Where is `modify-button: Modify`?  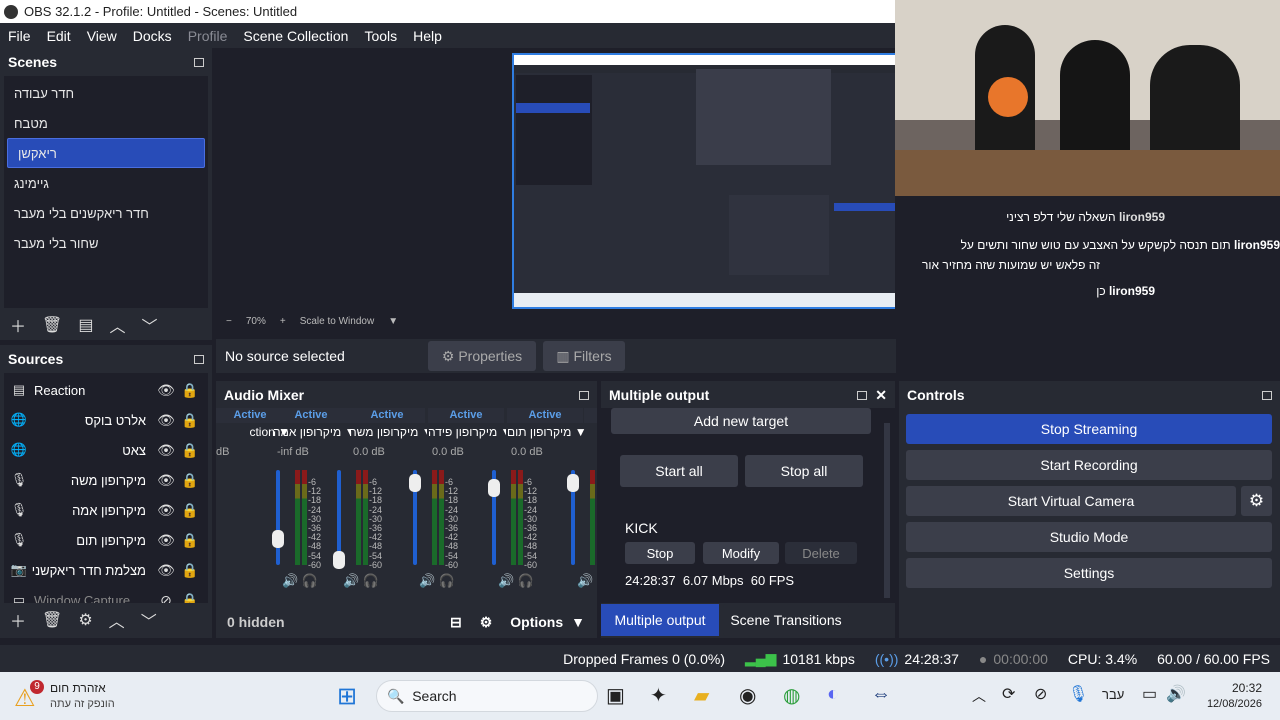
modify-button: Modify is located at coordinates (741, 553).